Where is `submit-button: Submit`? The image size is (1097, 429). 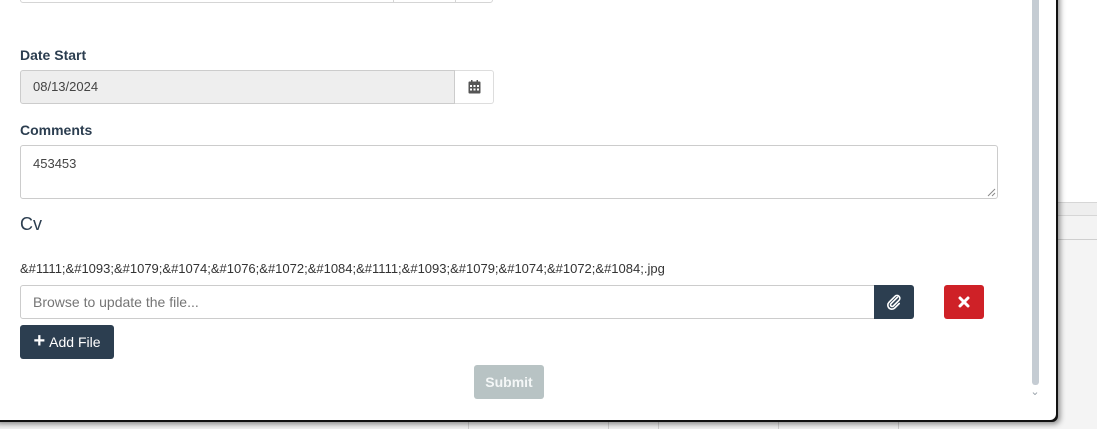 submit-button: Submit is located at coordinates (509, 382).